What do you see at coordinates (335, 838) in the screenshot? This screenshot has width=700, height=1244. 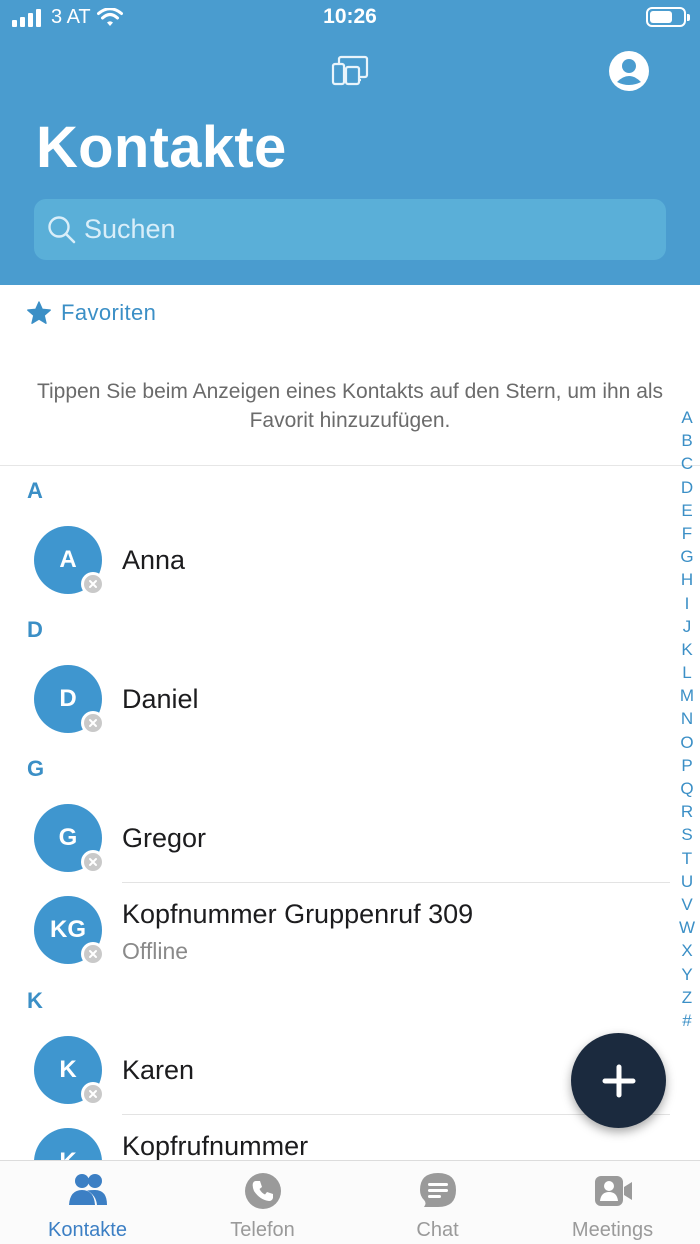 I see `contact-row: G Gregor` at bounding box center [335, 838].